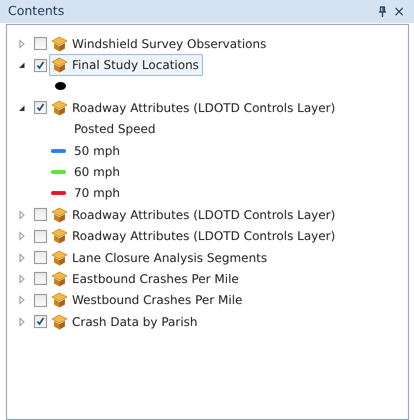  What do you see at coordinates (22, 65) in the screenshot?
I see `collapse-icon` at bounding box center [22, 65].